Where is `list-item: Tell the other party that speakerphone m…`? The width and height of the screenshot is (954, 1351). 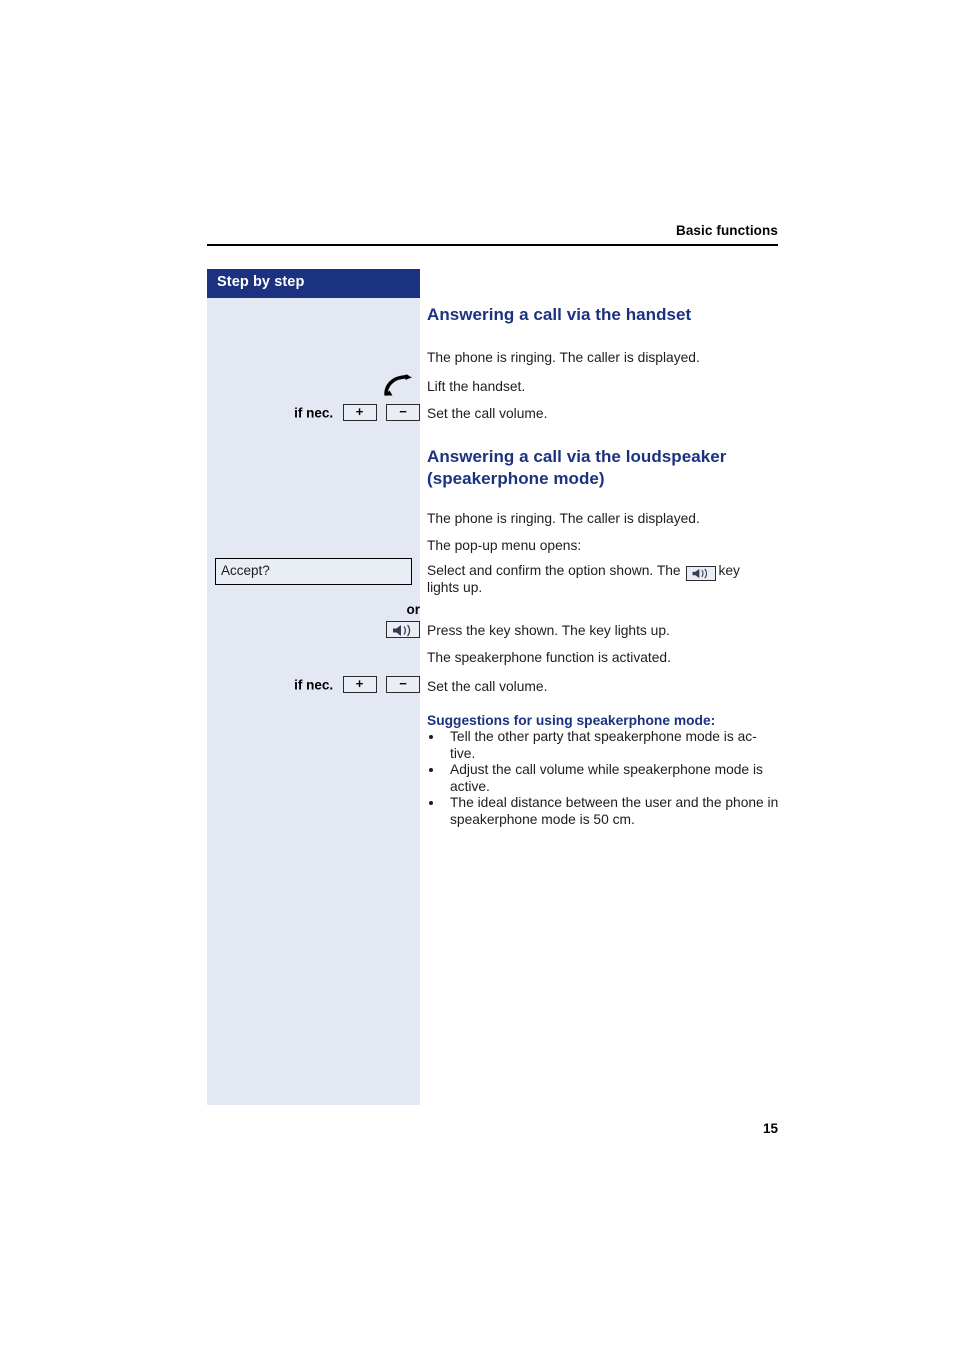
list-item: Tell the other party that speakerphone m… is located at coordinates (604, 745).